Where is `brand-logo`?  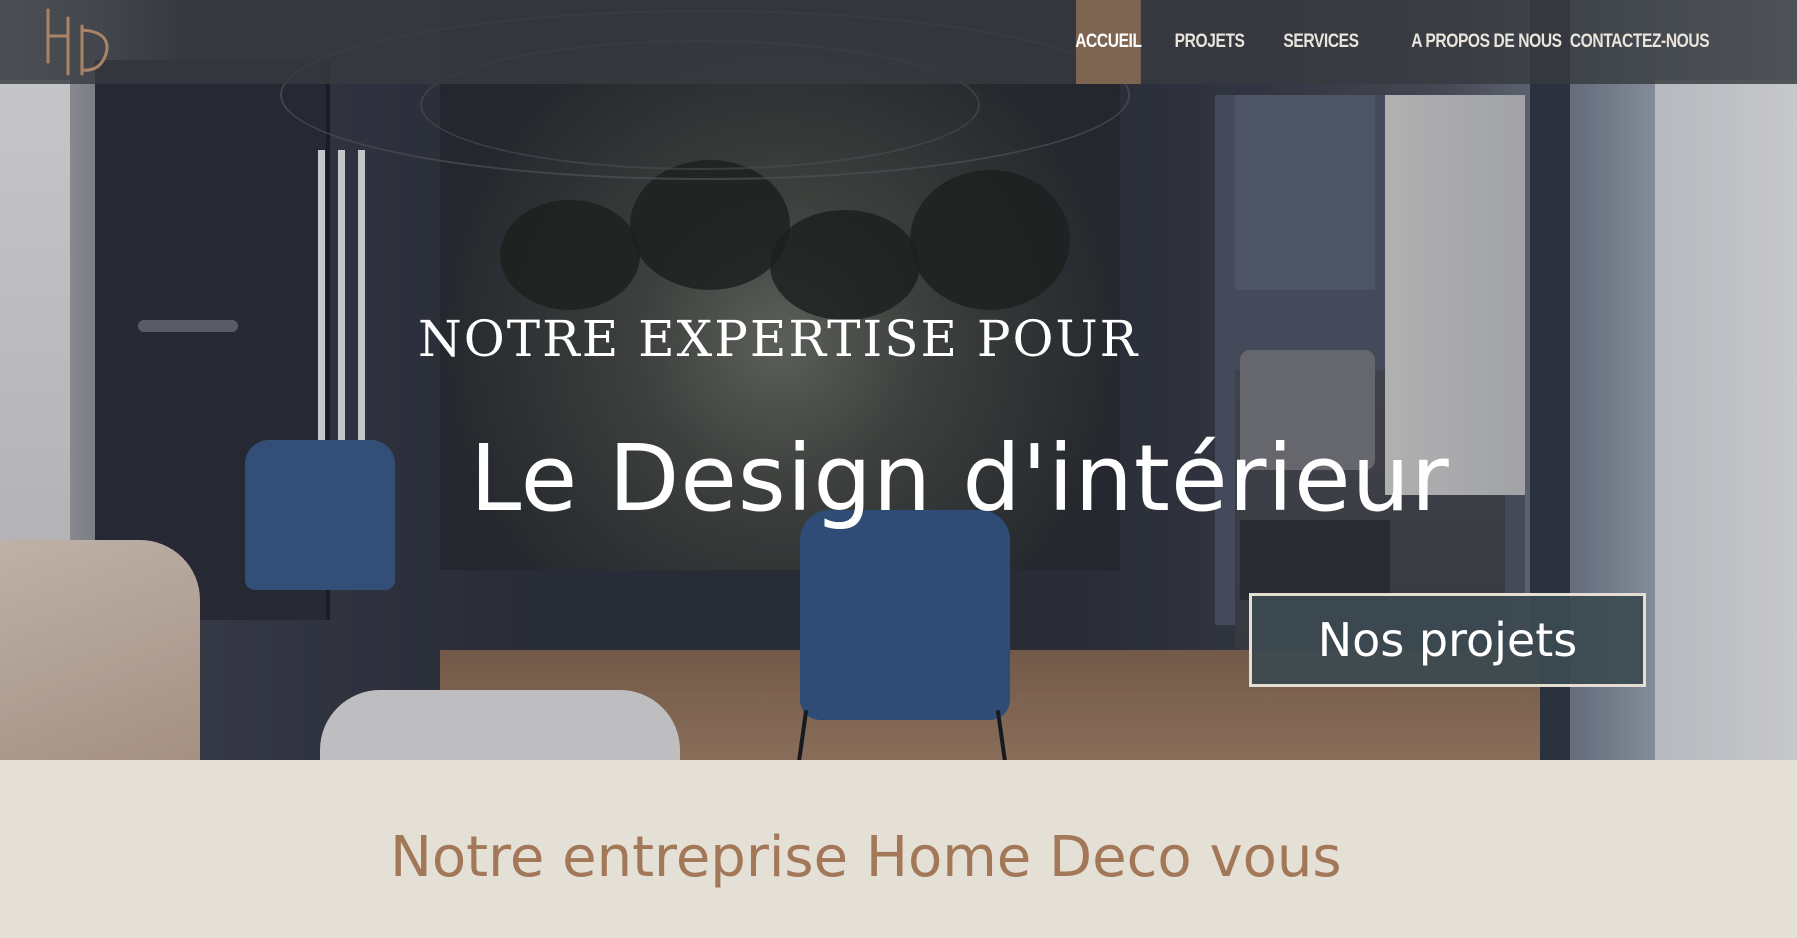
brand-logo is located at coordinates (77, 41).